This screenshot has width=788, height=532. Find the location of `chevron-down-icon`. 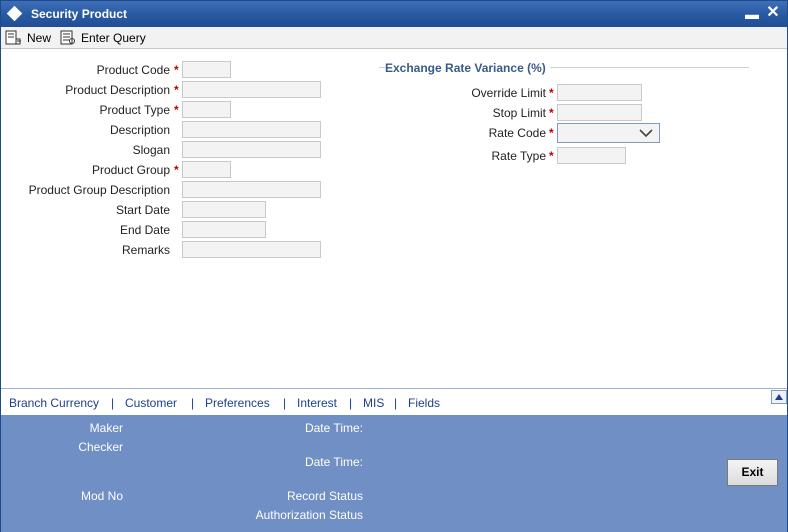

chevron-down-icon is located at coordinates (646, 133).